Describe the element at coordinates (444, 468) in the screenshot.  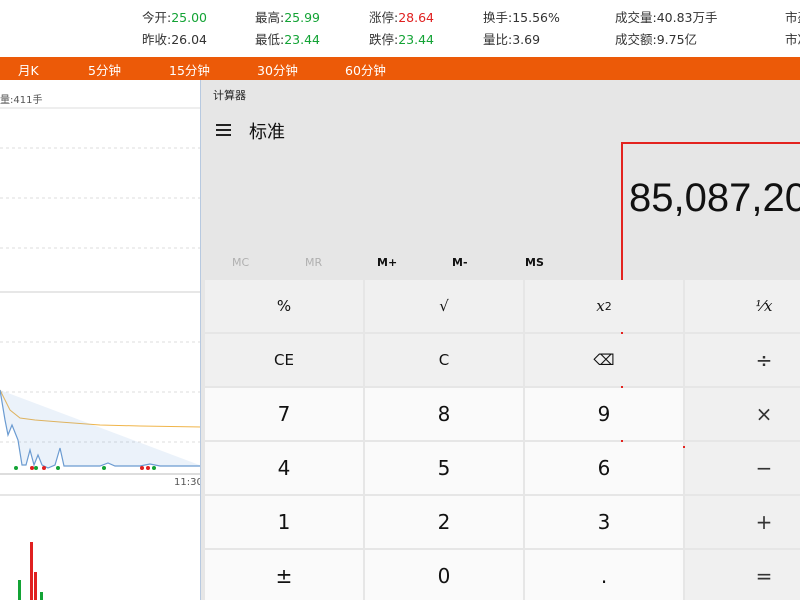
I see `digit-5-button: 5` at that location.